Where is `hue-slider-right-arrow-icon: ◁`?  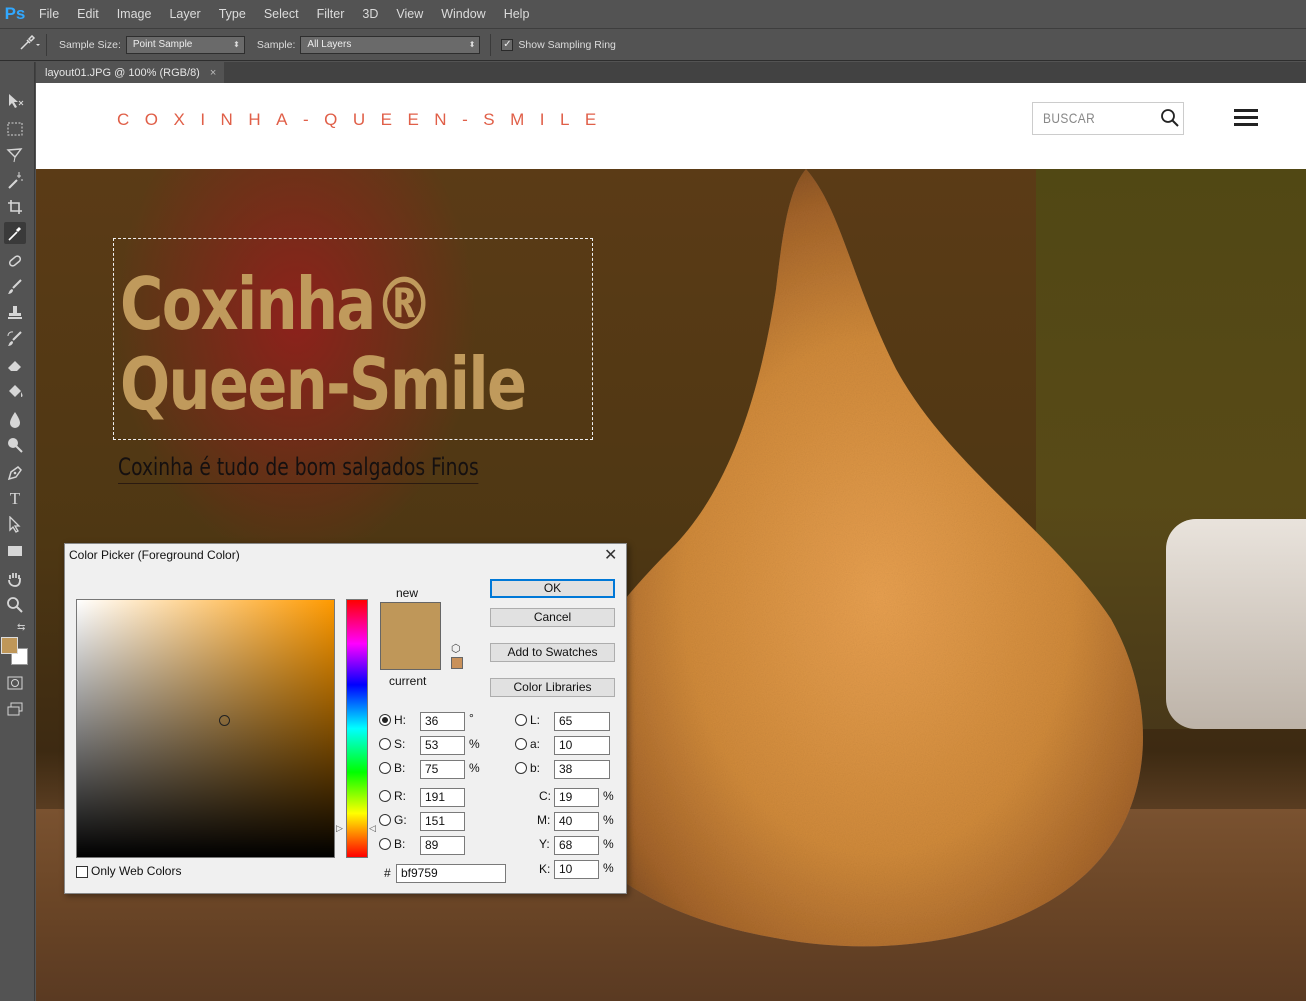
hue-slider-right-arrow-icon: ◁ is located at coordinates (372, 828).